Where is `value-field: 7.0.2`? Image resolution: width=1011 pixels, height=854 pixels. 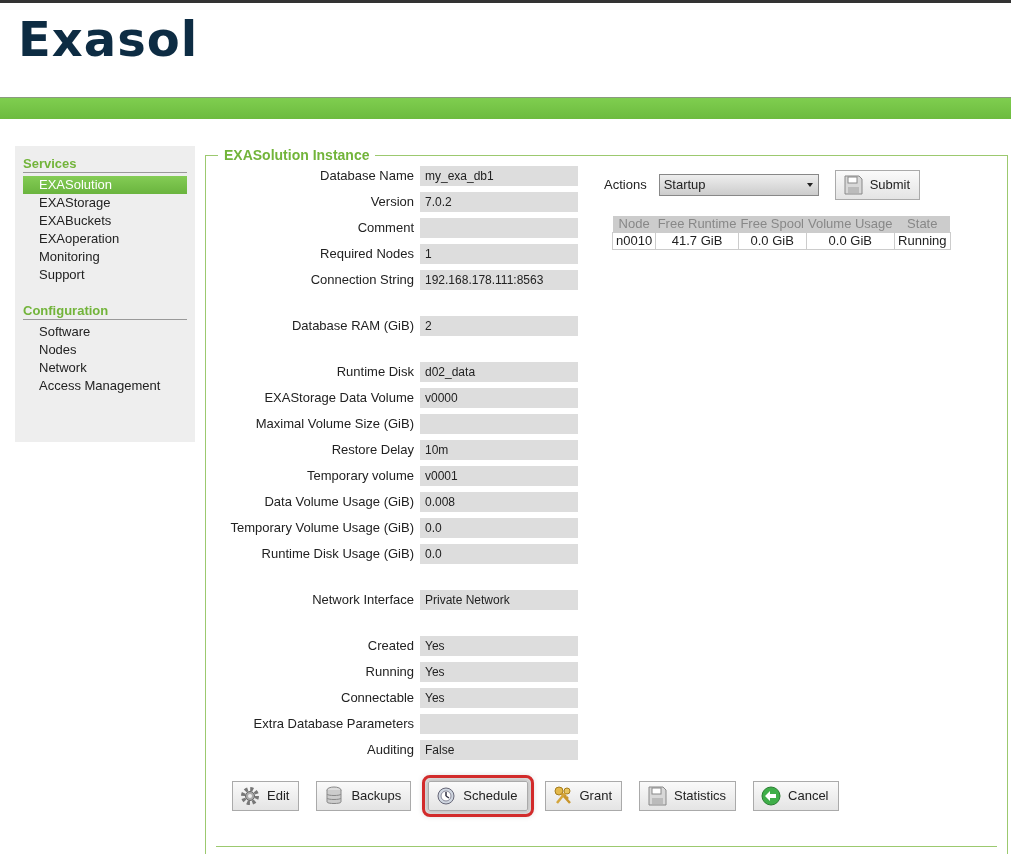
value-field: 7.0.2 is located at coordinates (499, 202).